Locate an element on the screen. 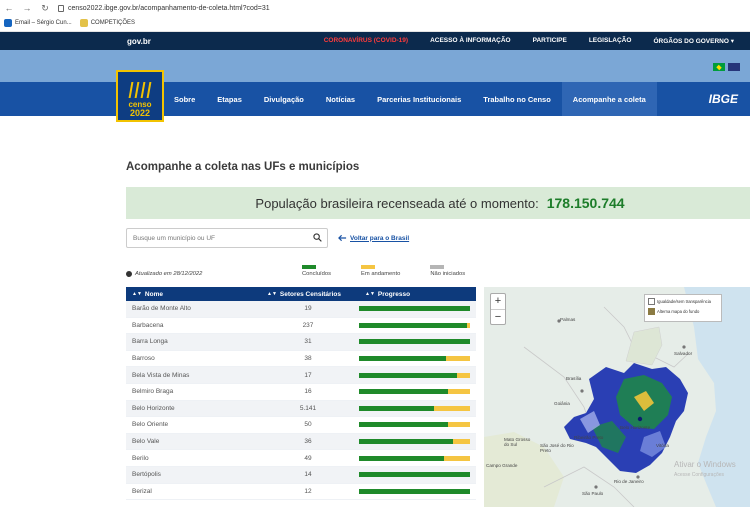  uk-flag-icon is located at coordinates (734, 67).